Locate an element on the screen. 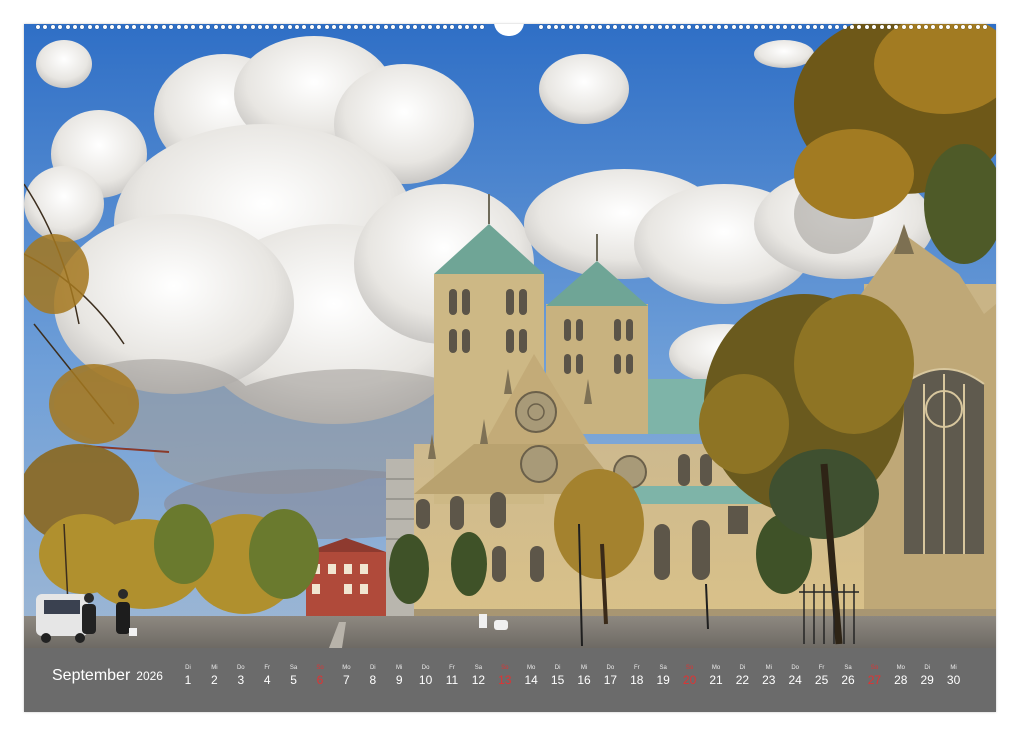 This screenshot has height=735, width=1020. day-number: 12 is located at coordinates (478, 680).